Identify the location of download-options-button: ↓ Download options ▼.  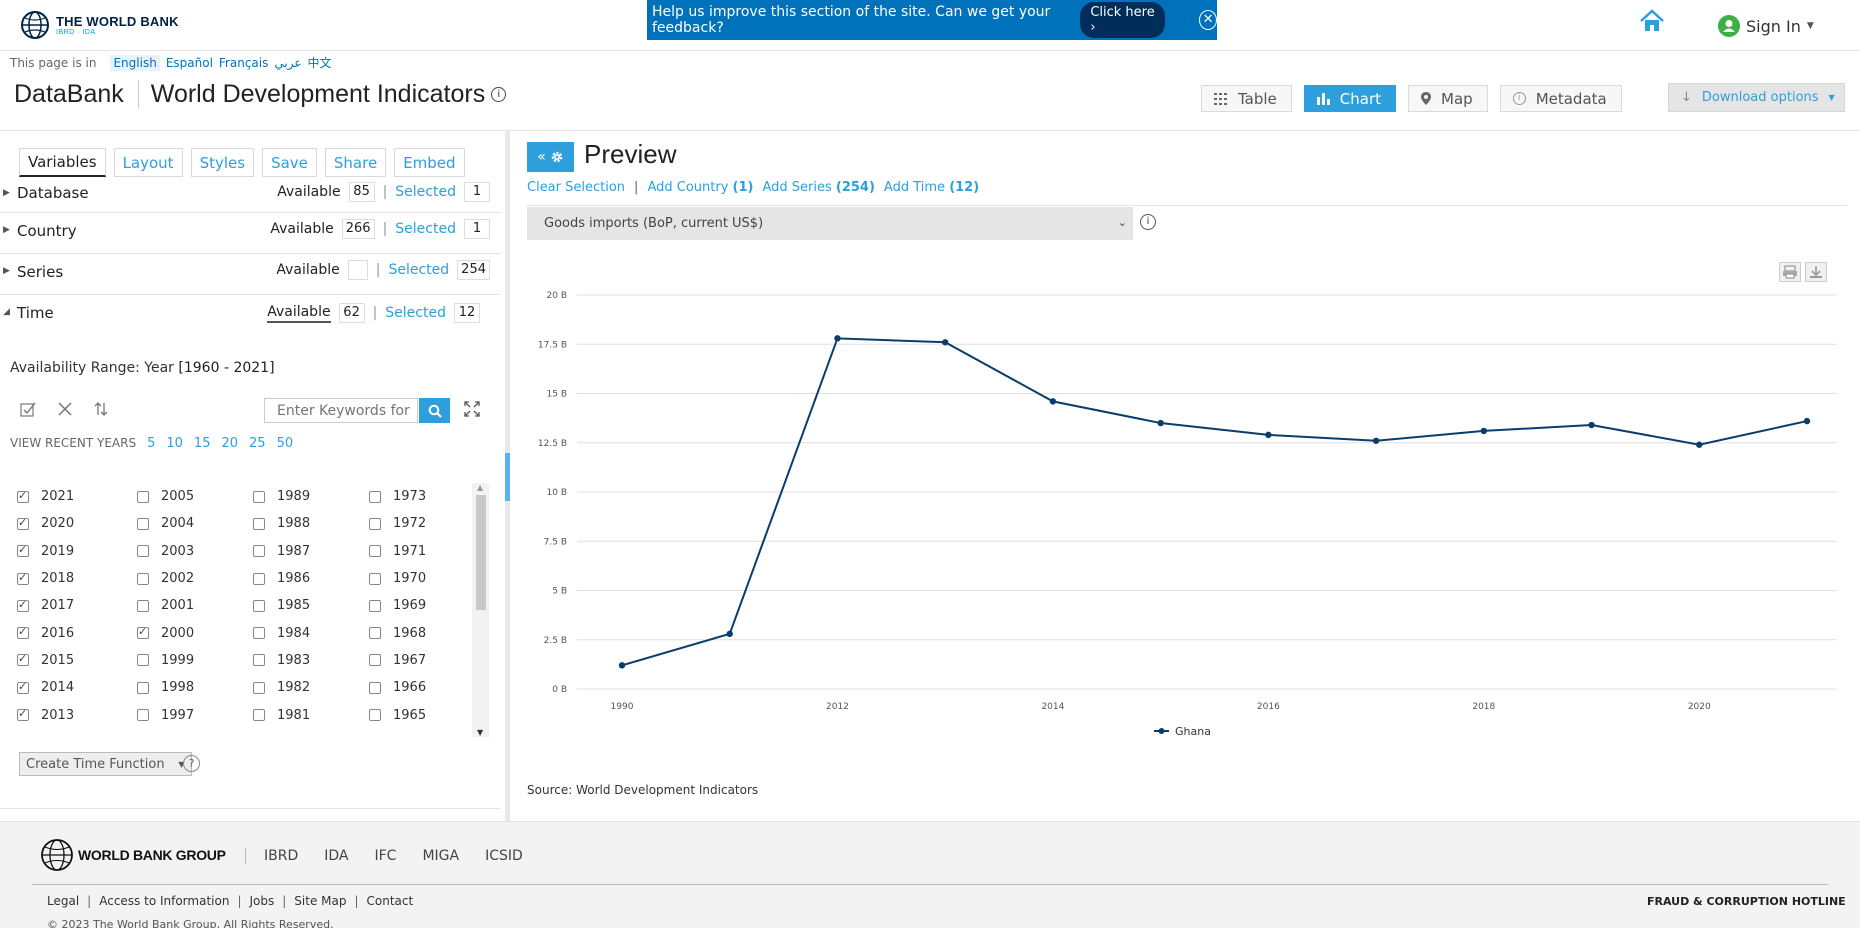
(1756, 97).